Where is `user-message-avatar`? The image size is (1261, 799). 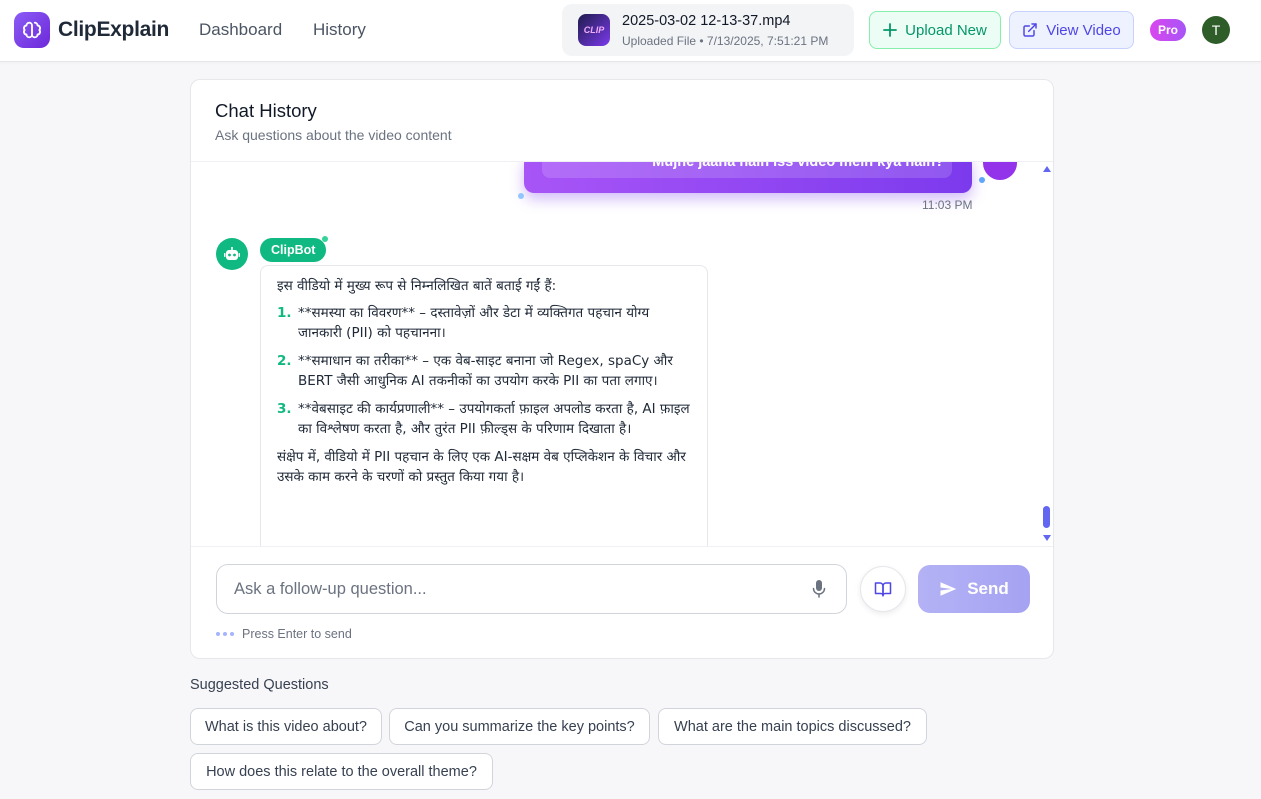 user-message-avatar is located at coordinates (1000, 171).